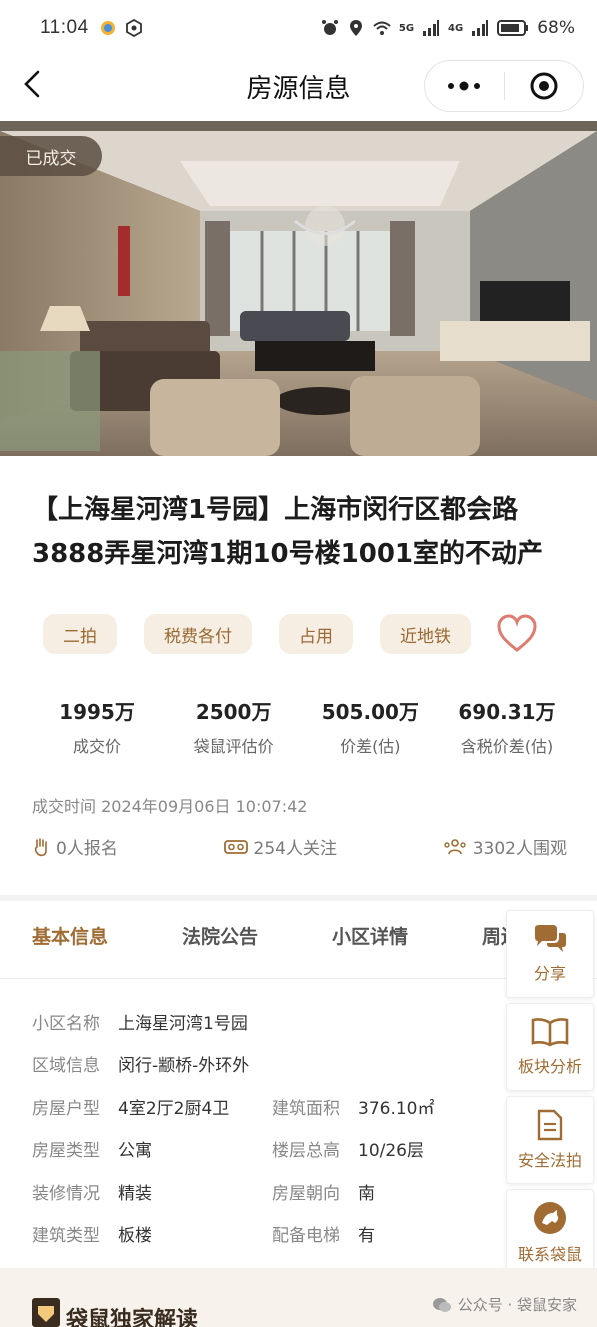 The image size is (597, 1327). I want to click on info-row: 小区名称 上海星河湾1号园, so click(272, 1021).